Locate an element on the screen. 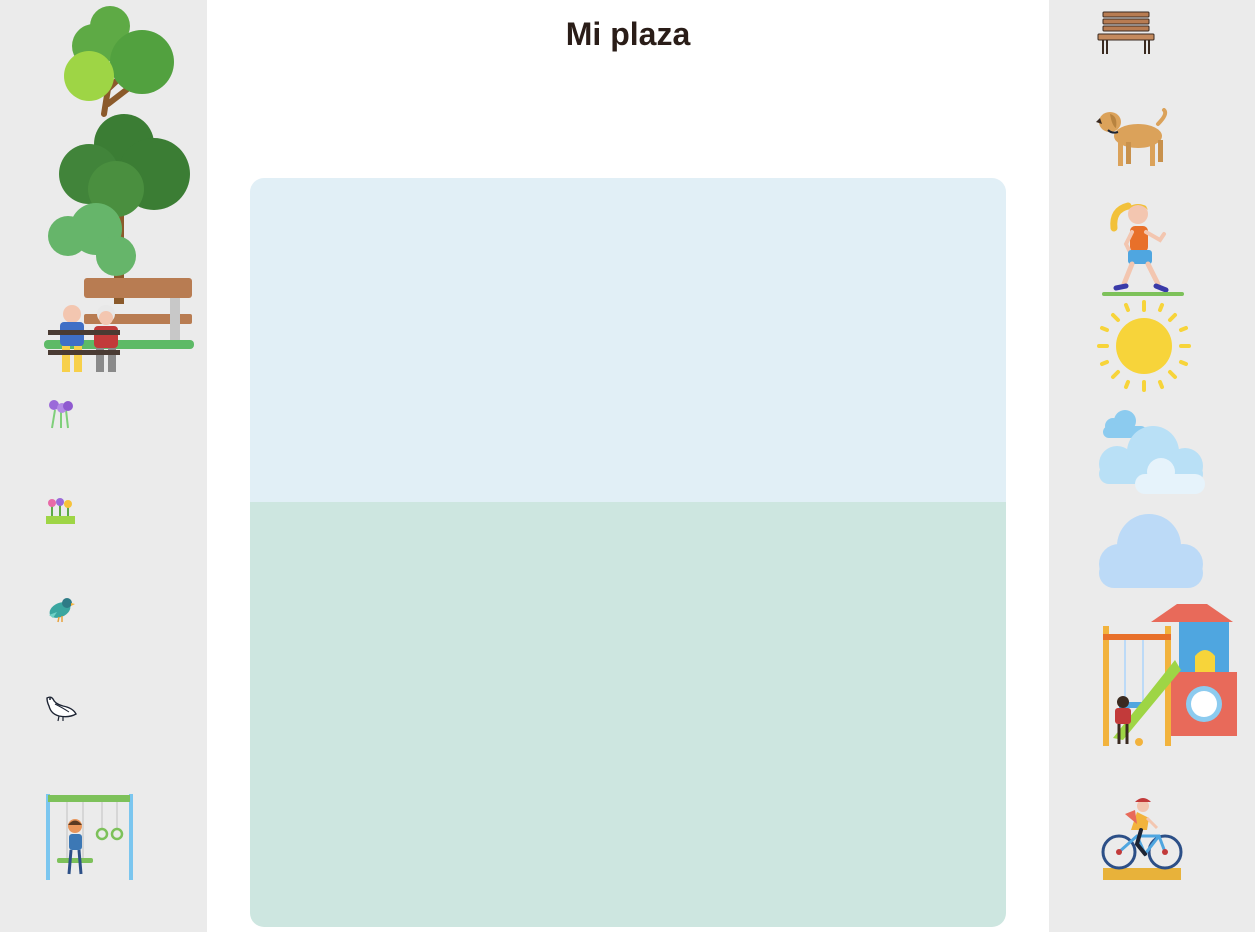 The height and width of the screenshot is (932, 1255). swing-set-with-child-icon is located at coordinates (89, 837).